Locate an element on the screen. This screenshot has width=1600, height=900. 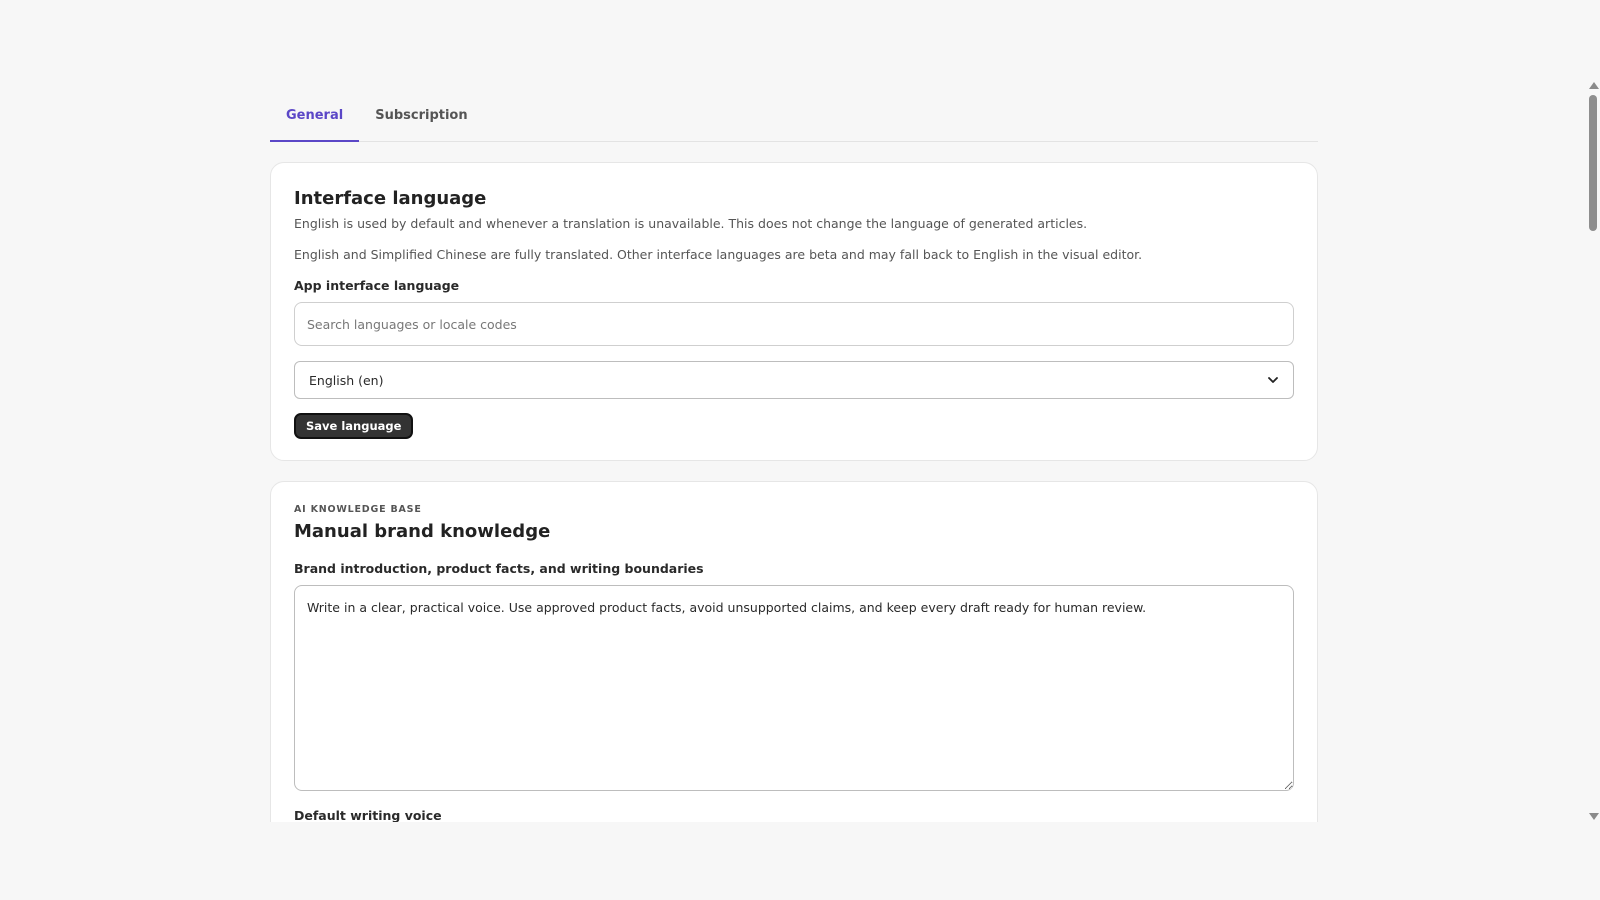
ai-knowledge-base-eyebrow: AI KNOWLEDGE BASE is located at coordinates (358, 509).